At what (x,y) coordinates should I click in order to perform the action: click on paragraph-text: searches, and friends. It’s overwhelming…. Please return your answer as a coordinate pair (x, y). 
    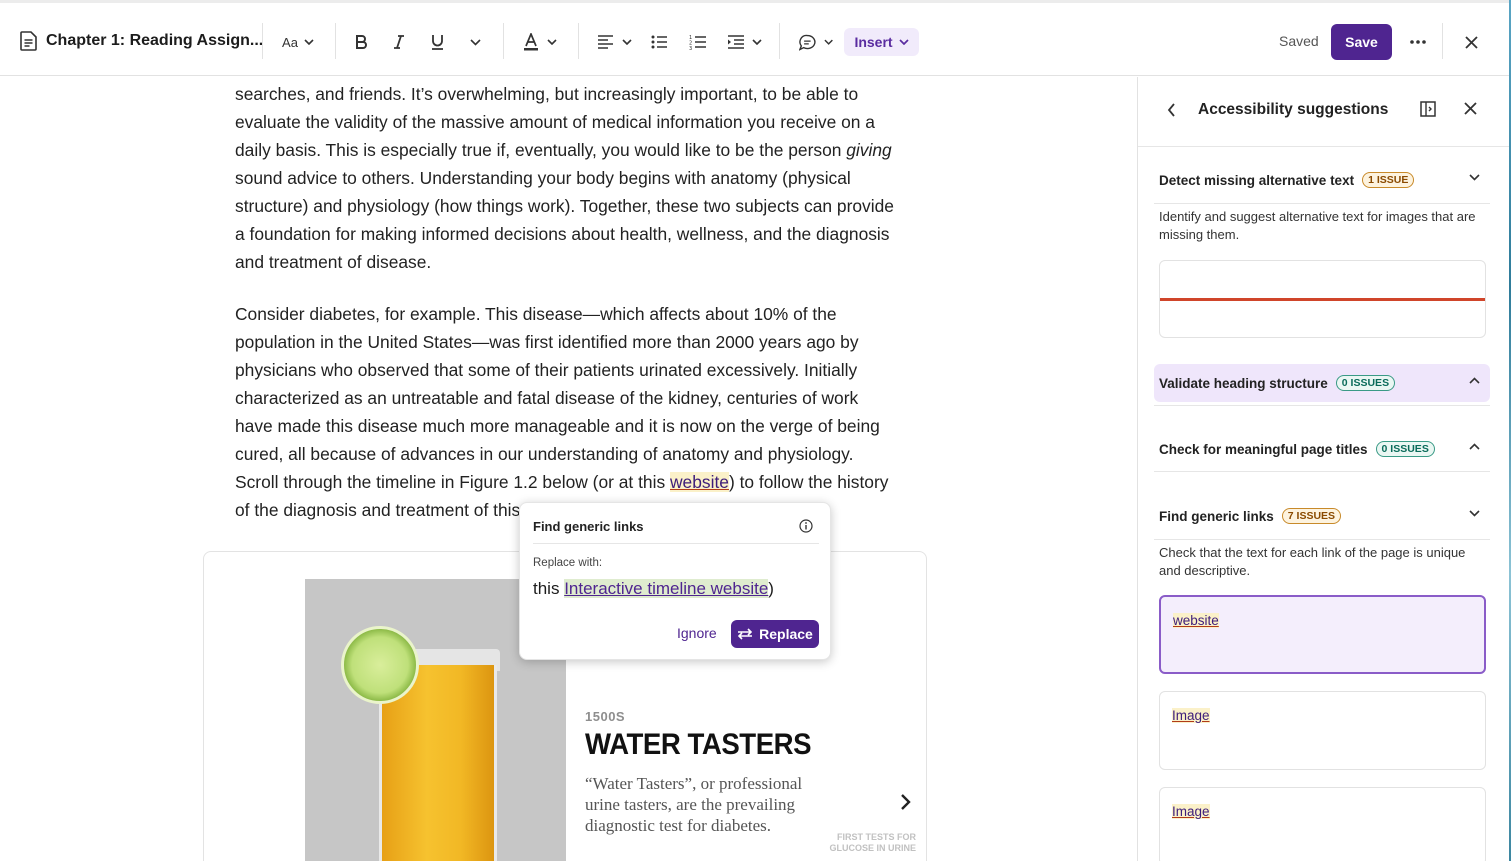
    Looking at the image, I should click on (555, 122).